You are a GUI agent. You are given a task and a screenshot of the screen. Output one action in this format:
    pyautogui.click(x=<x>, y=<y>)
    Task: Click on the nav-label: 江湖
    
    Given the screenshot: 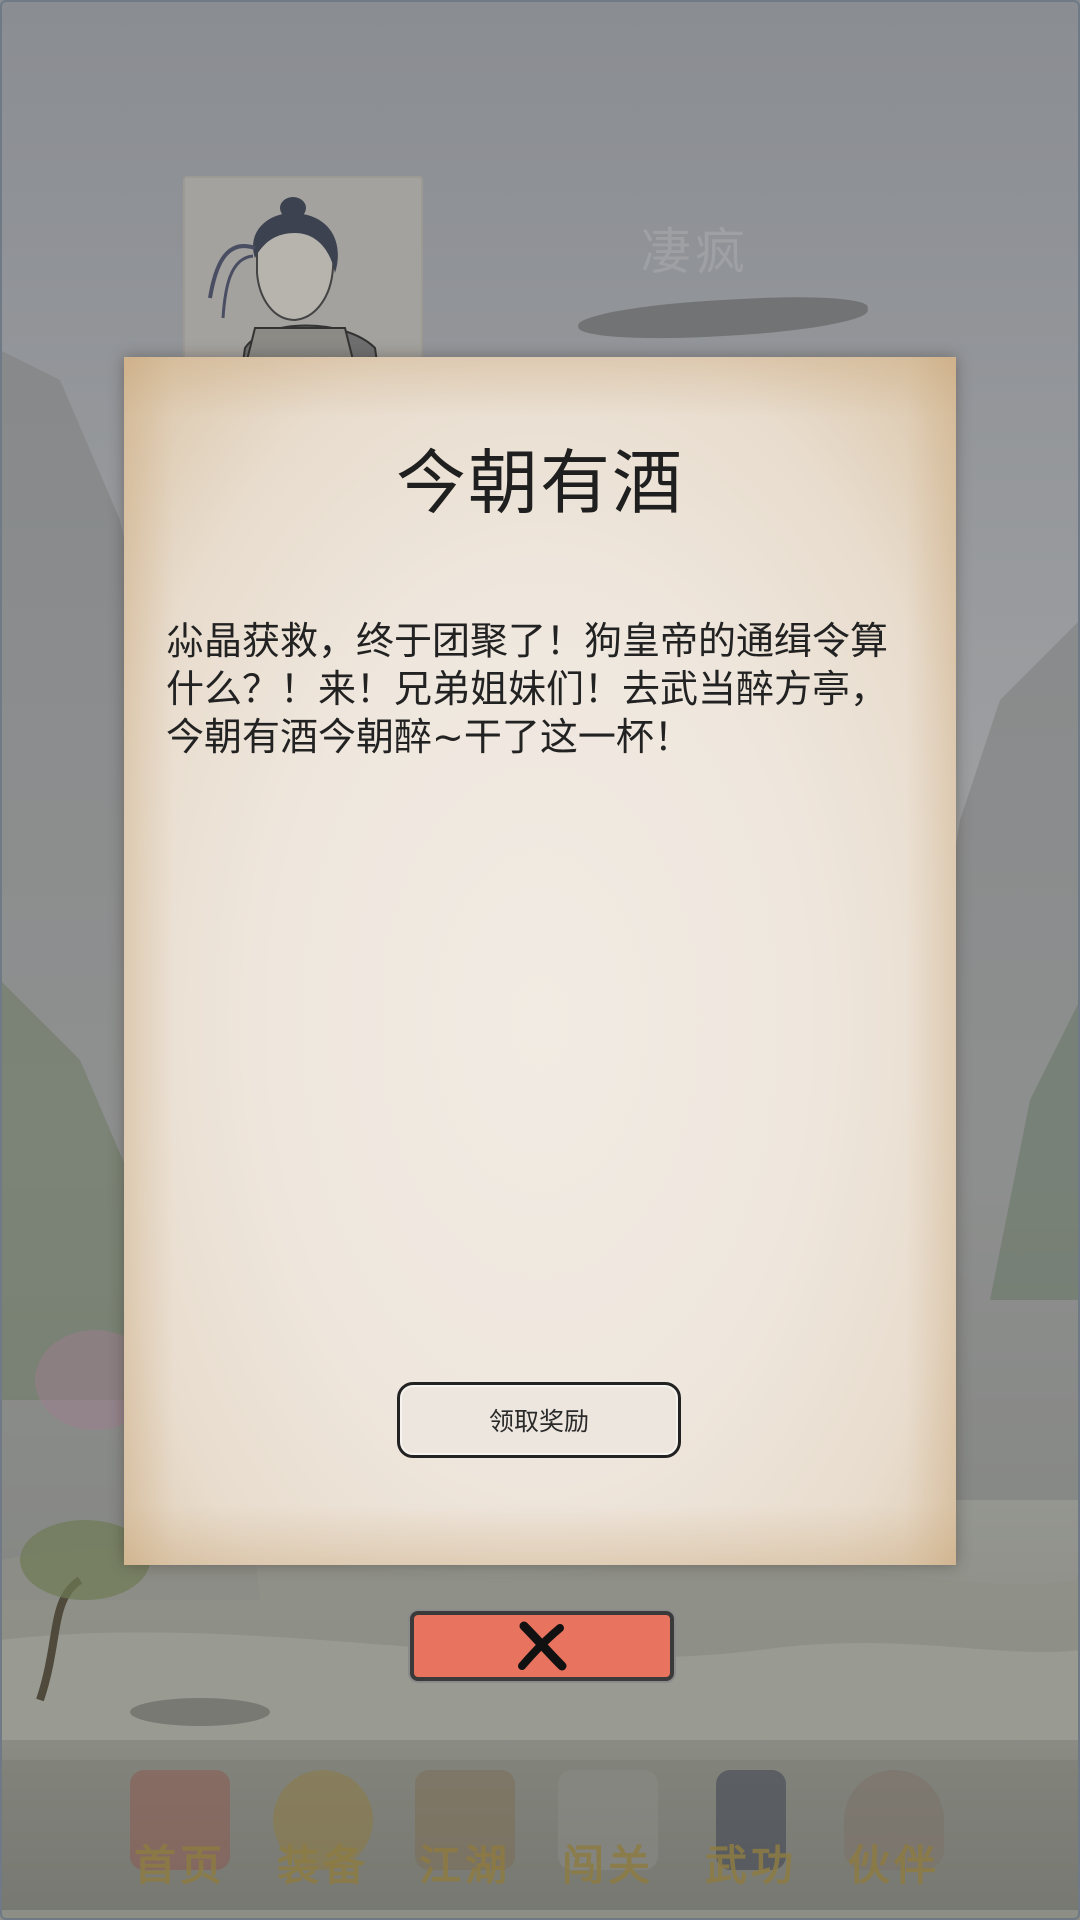 What is the action you would take?
    pyautogui.click(x=464, y=1865)
    